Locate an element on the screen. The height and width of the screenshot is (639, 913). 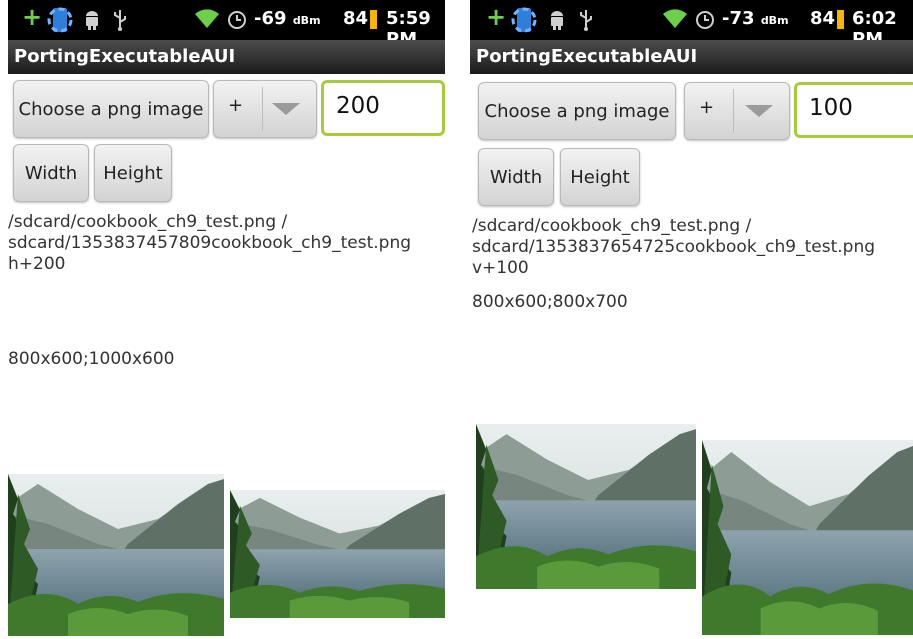
screen-divider is located at coordinates (461, 319).